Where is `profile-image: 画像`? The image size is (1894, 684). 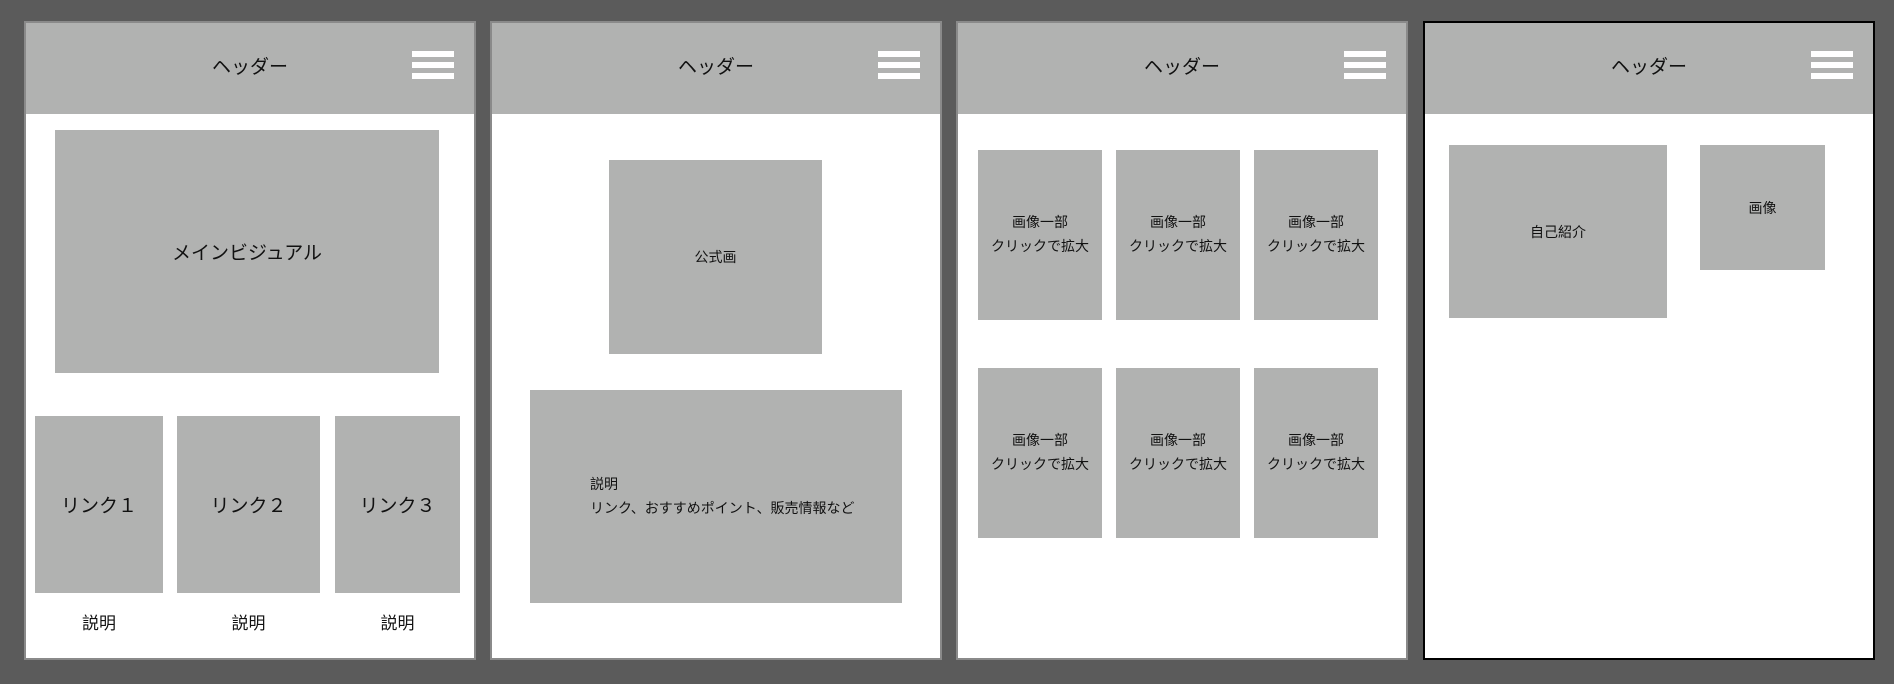 profile-image: 画像 is located at coordinates (1762, 207).